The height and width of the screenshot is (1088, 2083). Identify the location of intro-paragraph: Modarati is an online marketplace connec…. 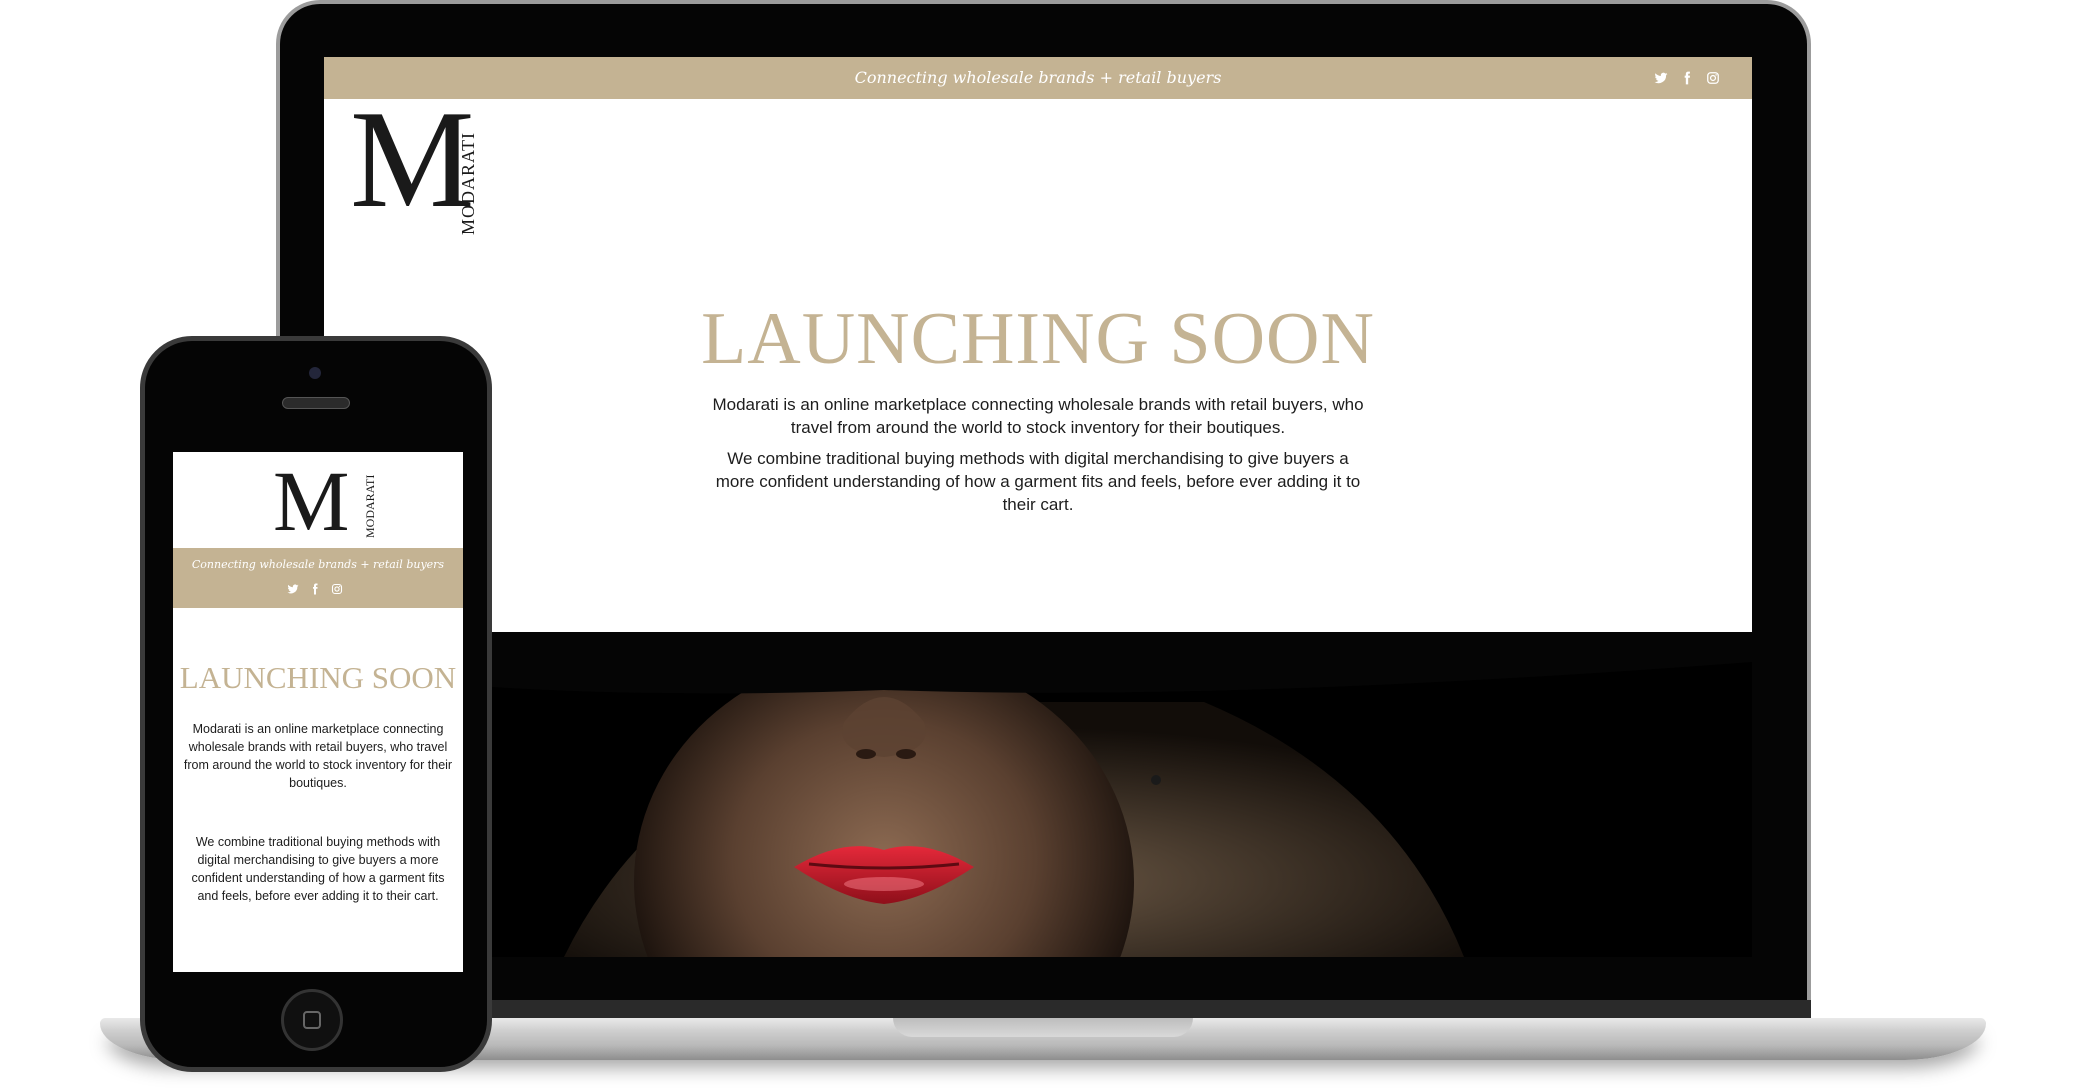
(1038, 416).